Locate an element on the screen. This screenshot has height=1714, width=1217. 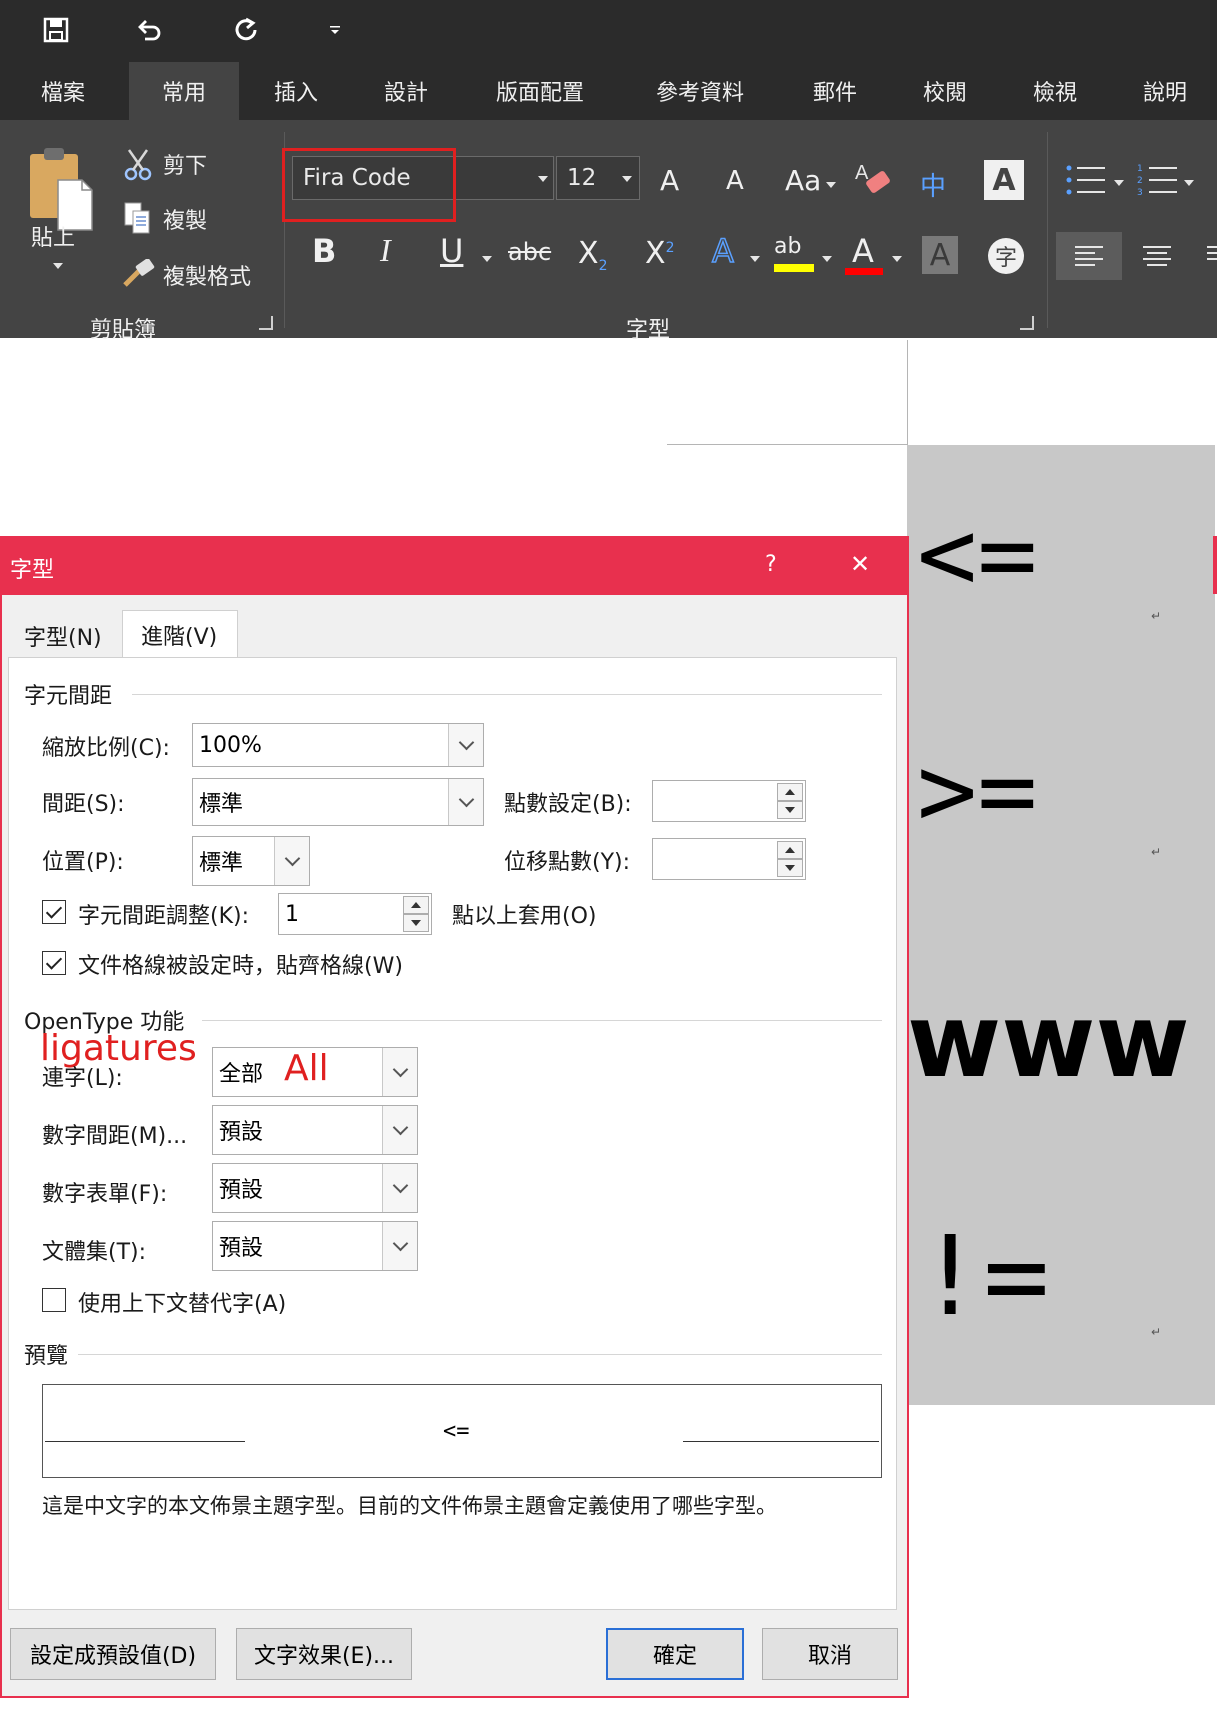
tab-home: 常用 is located at coordinates (184, 91).